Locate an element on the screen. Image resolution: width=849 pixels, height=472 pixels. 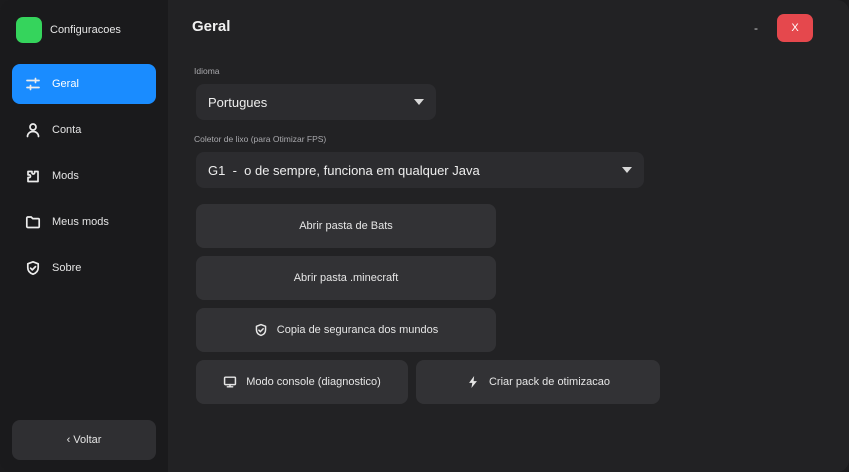
sidebar-item-label: Geral is located at coordinates (65, 84).